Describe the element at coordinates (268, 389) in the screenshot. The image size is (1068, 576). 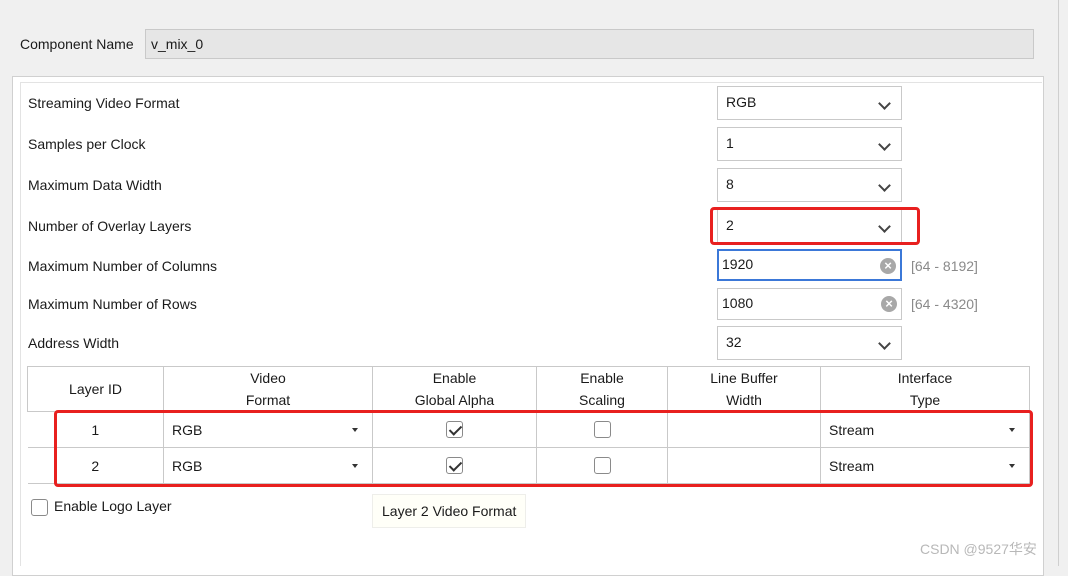
I see `column-header-video-format: Video Format` at that location.